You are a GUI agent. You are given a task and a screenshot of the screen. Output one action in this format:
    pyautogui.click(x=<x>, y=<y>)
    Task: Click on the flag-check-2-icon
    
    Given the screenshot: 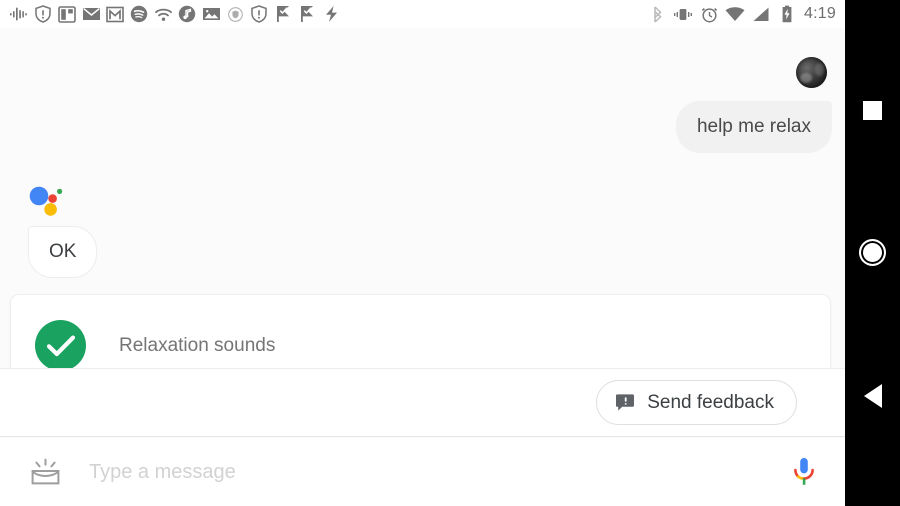 What is the action you would take?
    pyautogui.click(x=307, y=14)
    